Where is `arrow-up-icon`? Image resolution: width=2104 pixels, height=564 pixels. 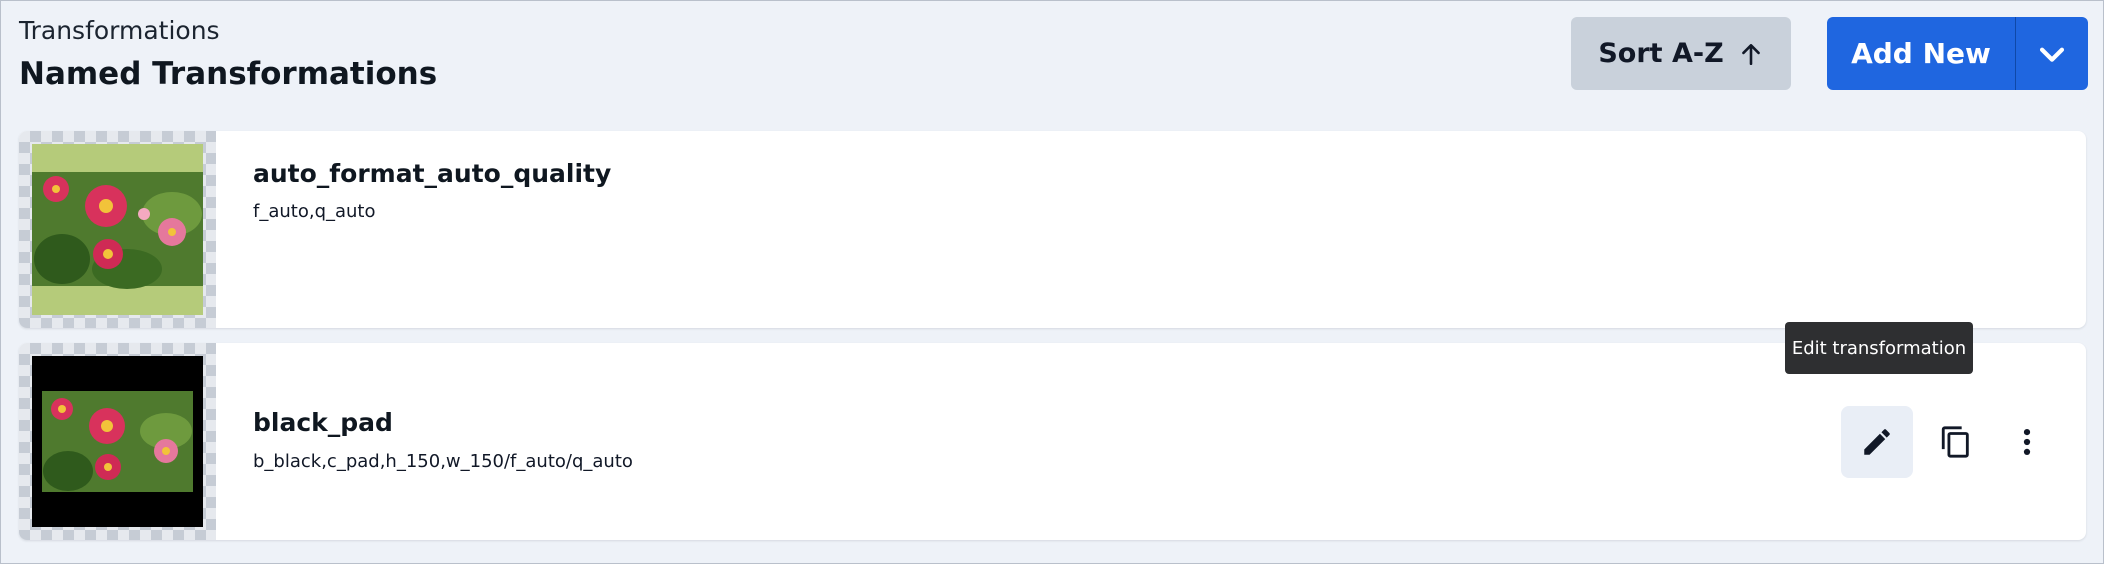 arrow-up-icon is located at coordinates (1750, 54).